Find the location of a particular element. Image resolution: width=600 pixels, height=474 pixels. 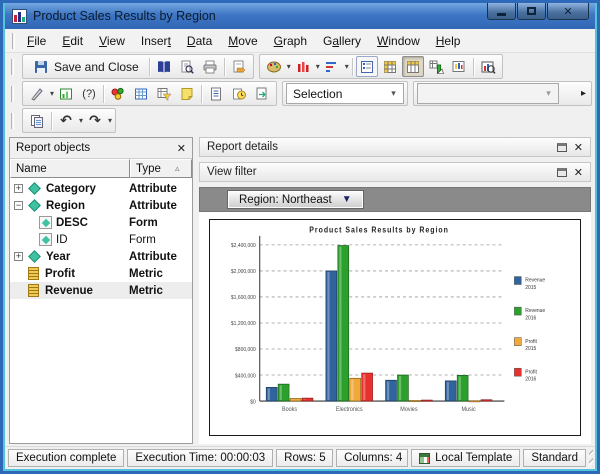

tree-row-id: ID Form is located at coordinates (101, 239).